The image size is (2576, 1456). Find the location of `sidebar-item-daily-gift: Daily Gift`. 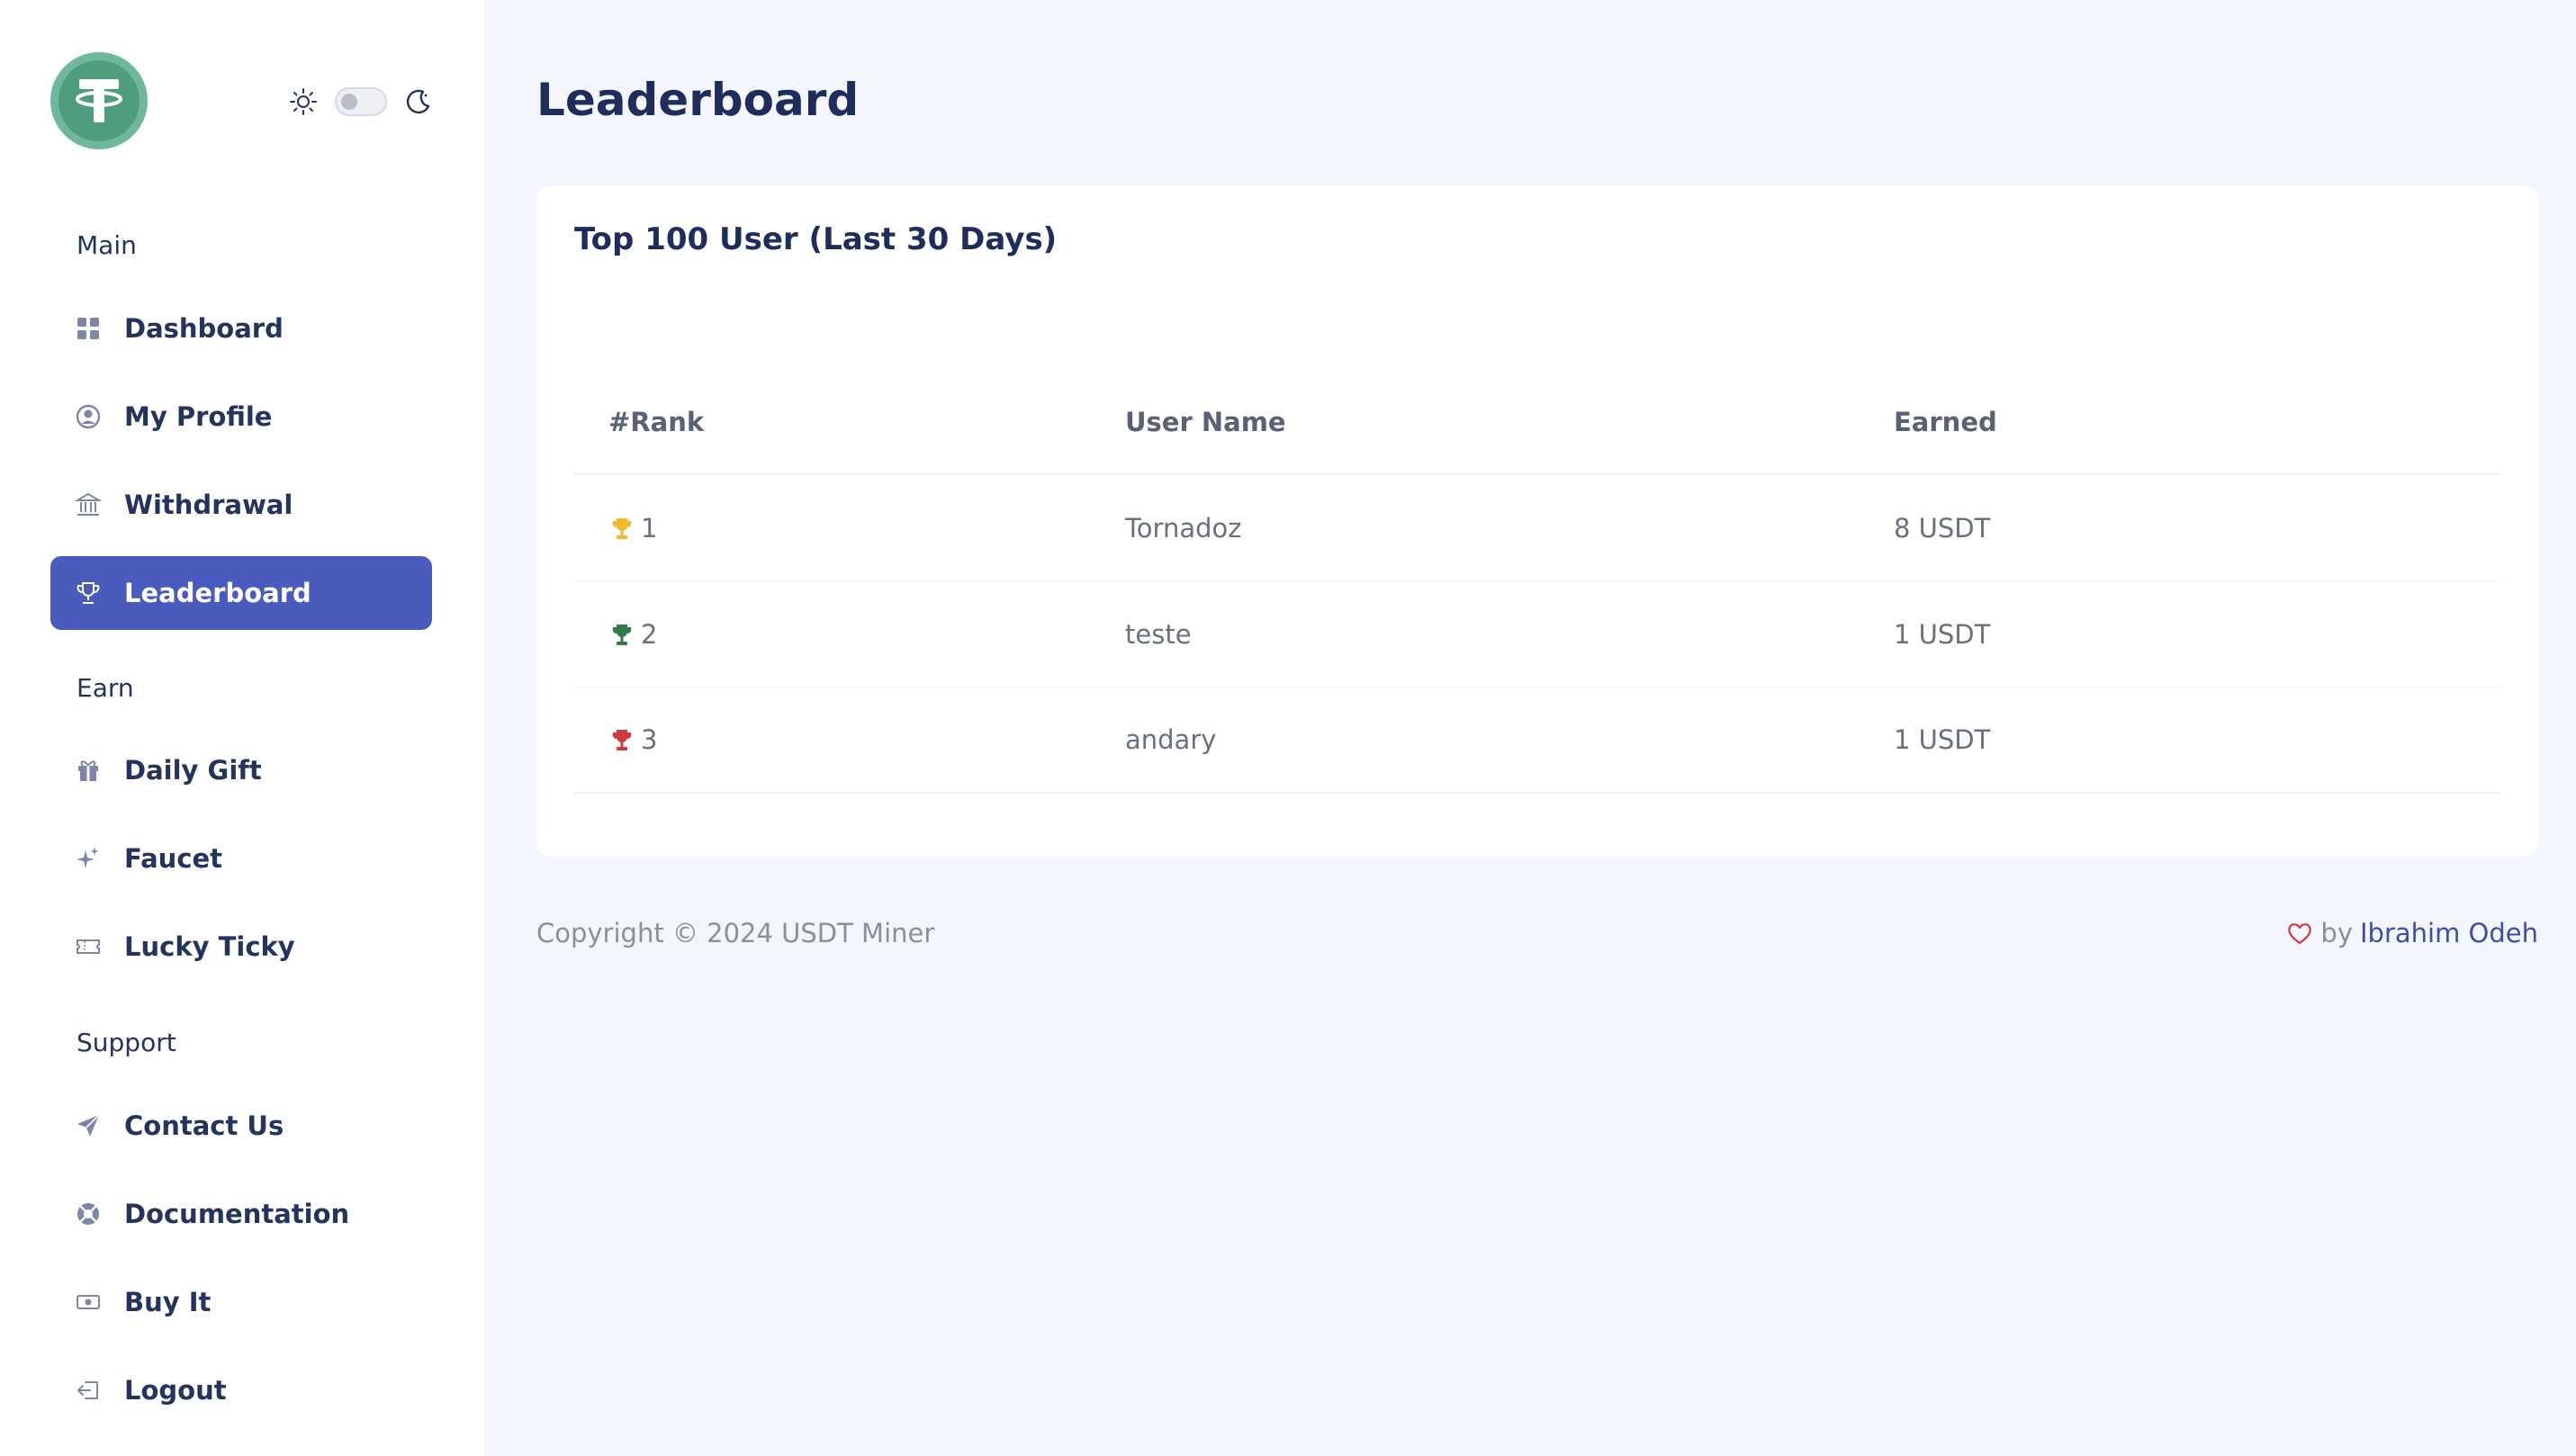

sidebar-item-daily-gift: Daily Gift is located at coordinates (241, 770).